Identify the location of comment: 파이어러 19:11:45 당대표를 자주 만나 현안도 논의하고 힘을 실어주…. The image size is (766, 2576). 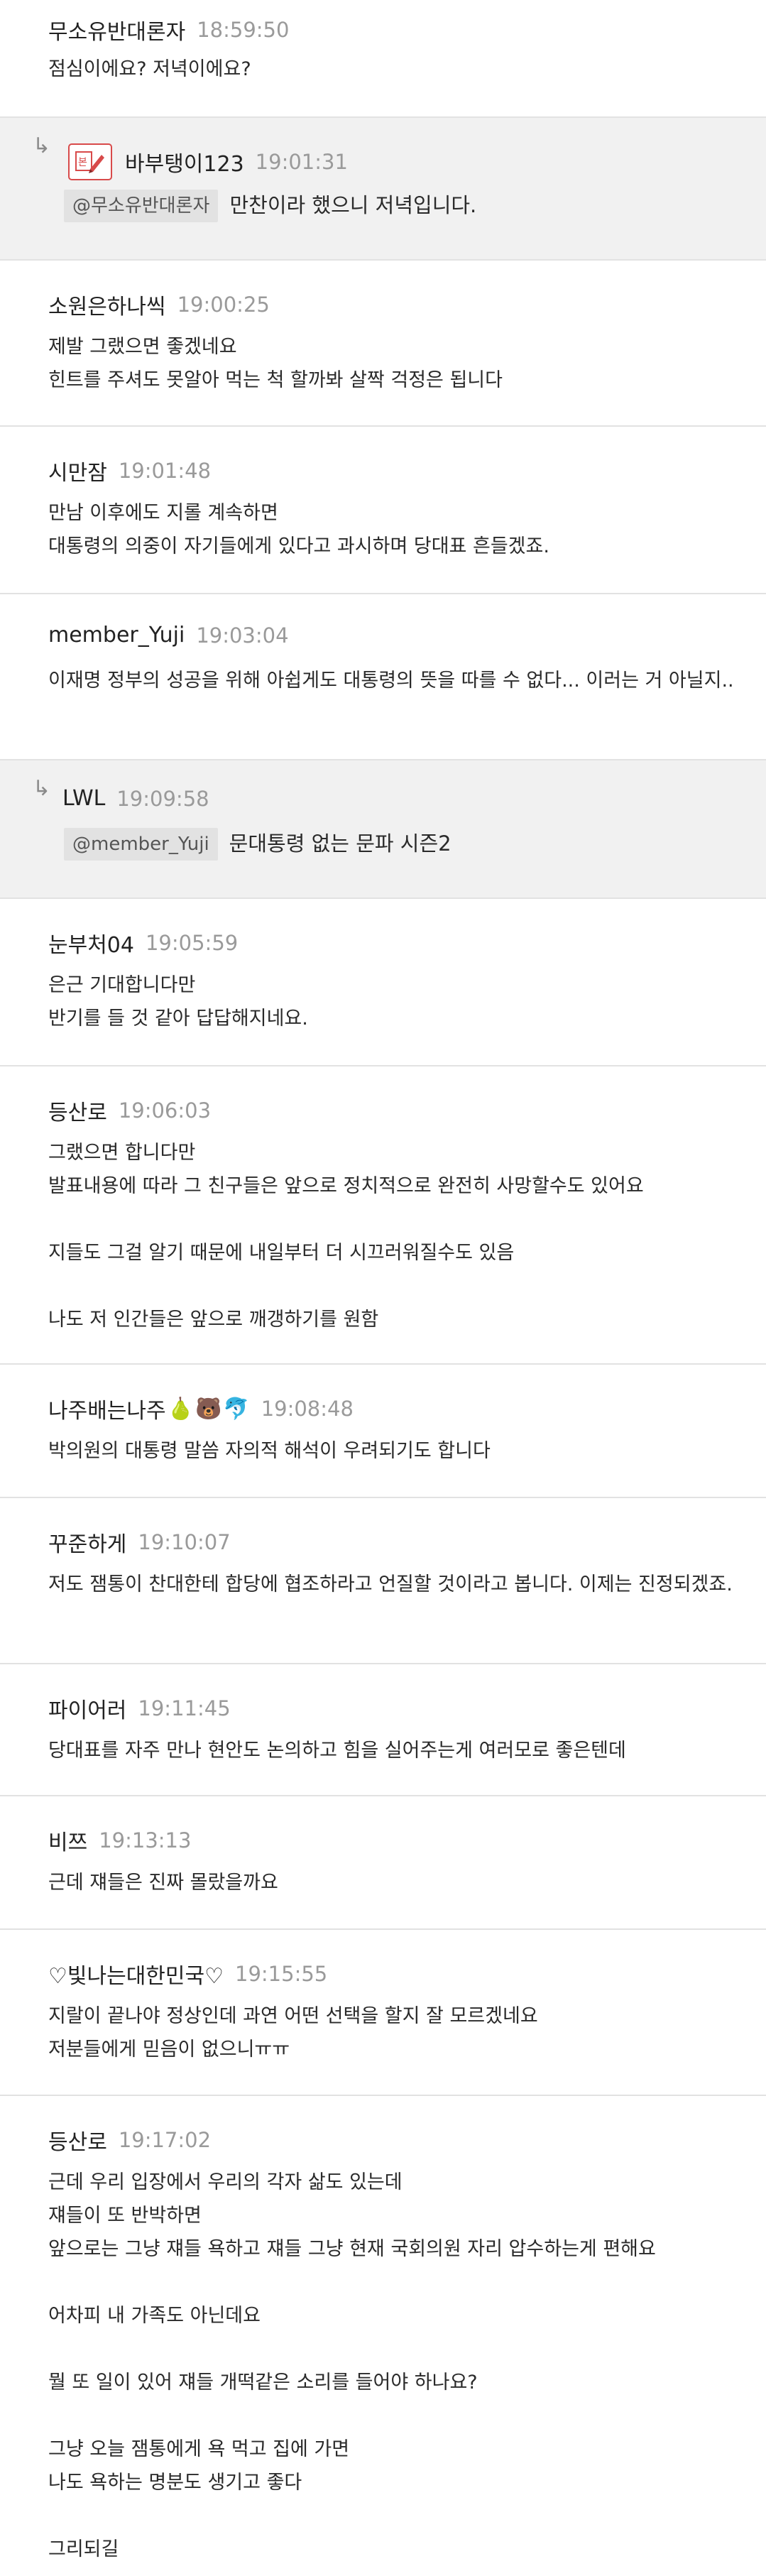
(383, 1730).